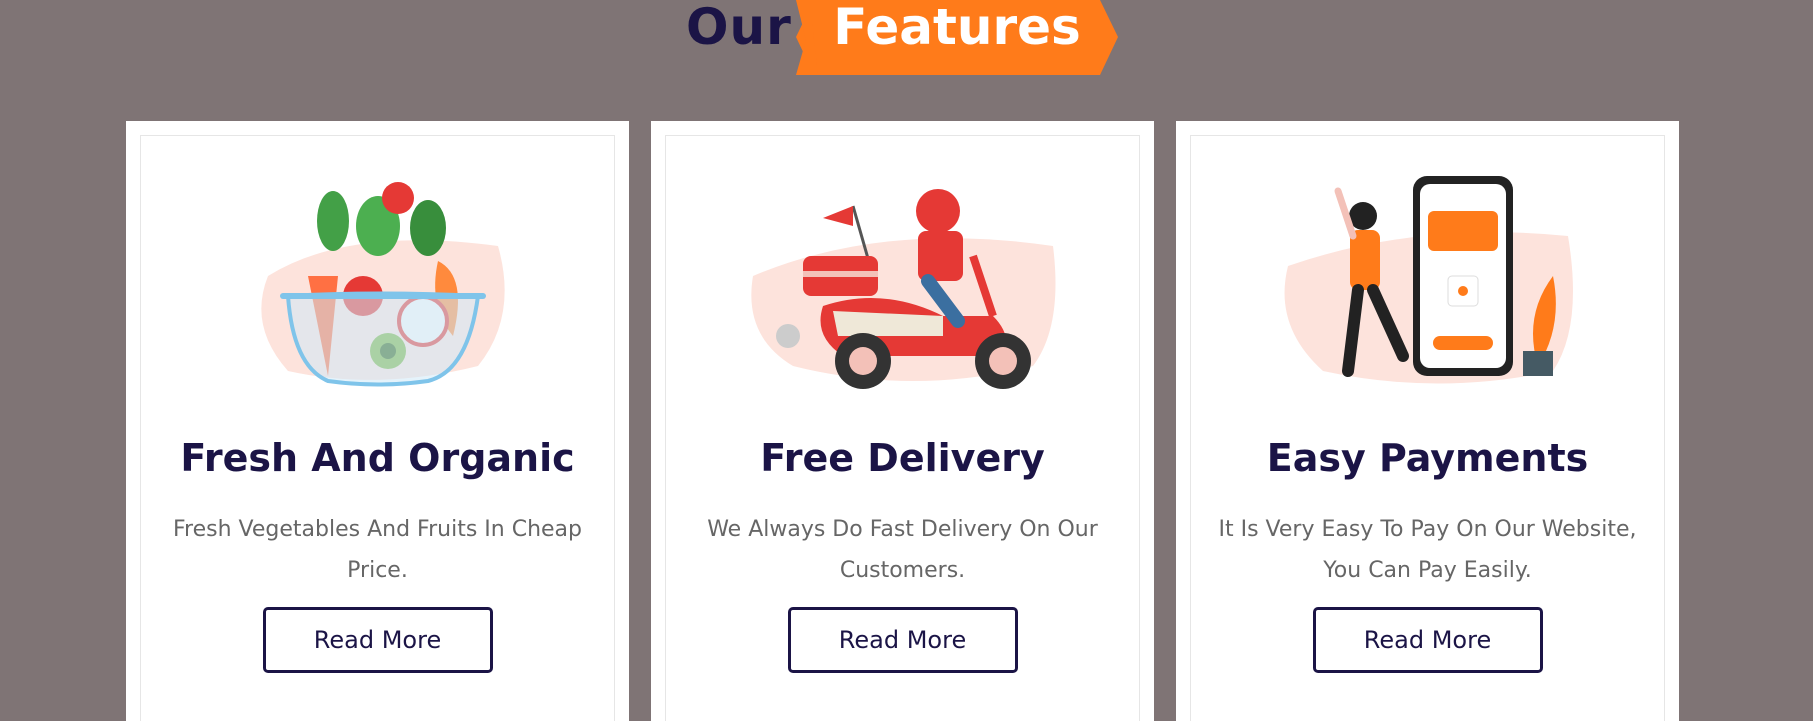  What do you see at coordinates (1427, 286) in the screenshot?
I see `mobile-payment-illustration` at bounding box center [1427, 286].